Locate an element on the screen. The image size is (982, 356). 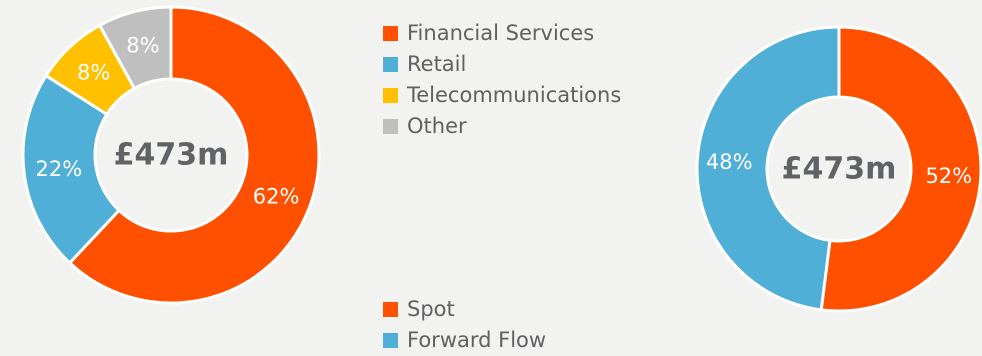
legend-label: Other is located at coordinates (437, 126).